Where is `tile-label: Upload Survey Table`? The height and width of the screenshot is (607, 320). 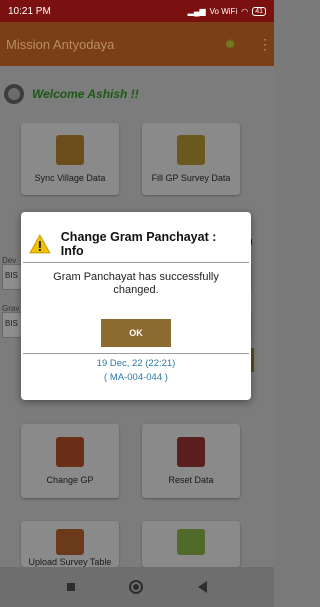
tile-label: Upload Survey Table is located at coordinates (70, 562).